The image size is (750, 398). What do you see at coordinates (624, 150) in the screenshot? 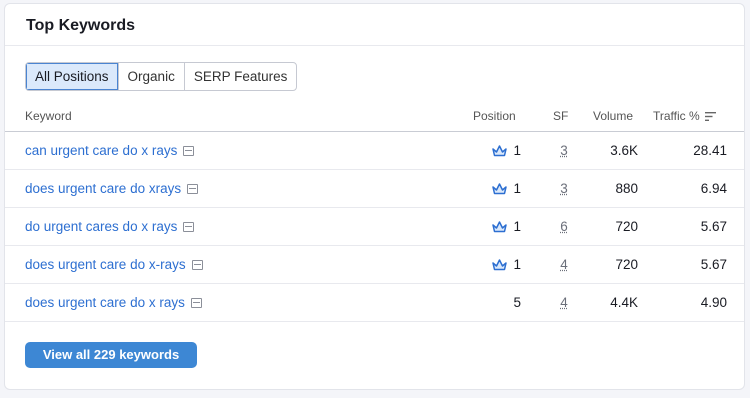
I see `volume-value: 3.6K` at bounding box center [624, 150].